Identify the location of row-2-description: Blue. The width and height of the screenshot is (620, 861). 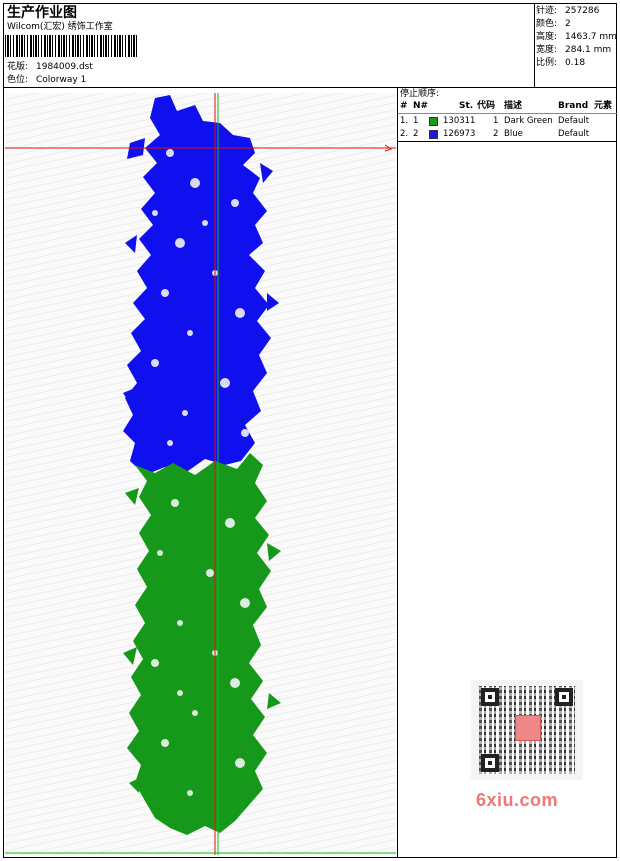
(513, 134).